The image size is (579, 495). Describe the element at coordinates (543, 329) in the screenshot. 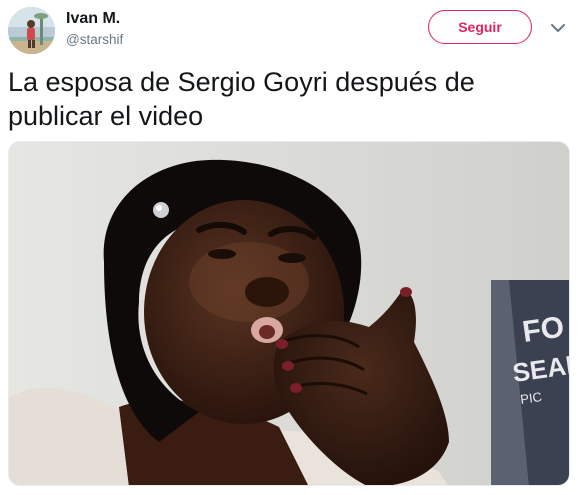

I see `svg-text: FO` at that location.